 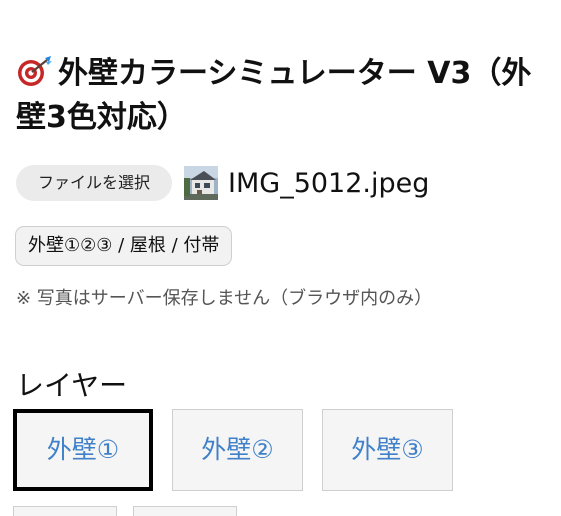 I want to click on choose-file-button: ファイルを選択, so click(x=94, y=183).